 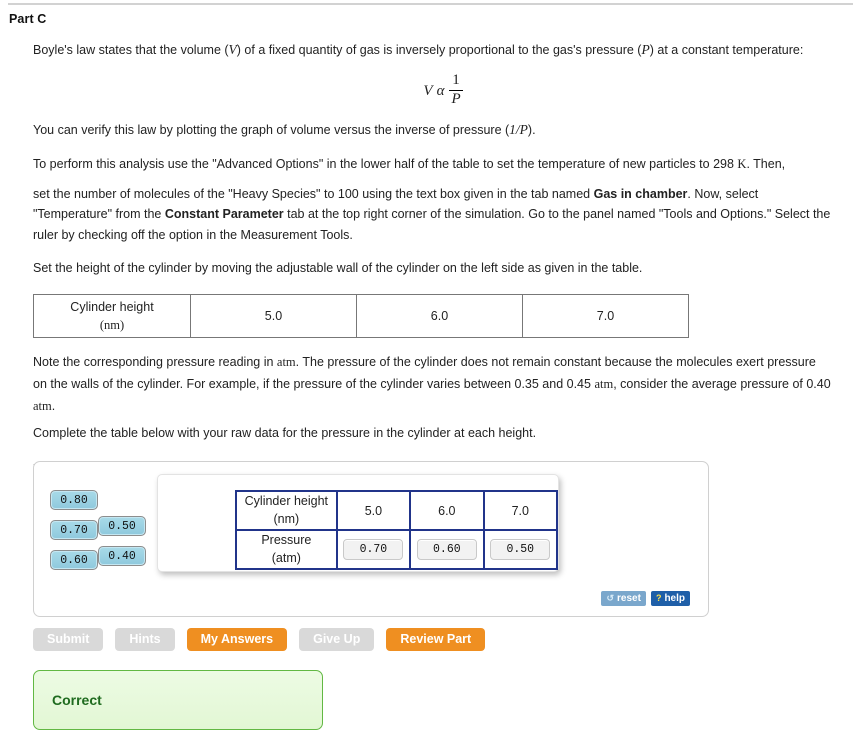 I want to click on tab-name-constant-parameter: Constant Parameter, so click(x=224, y=214).